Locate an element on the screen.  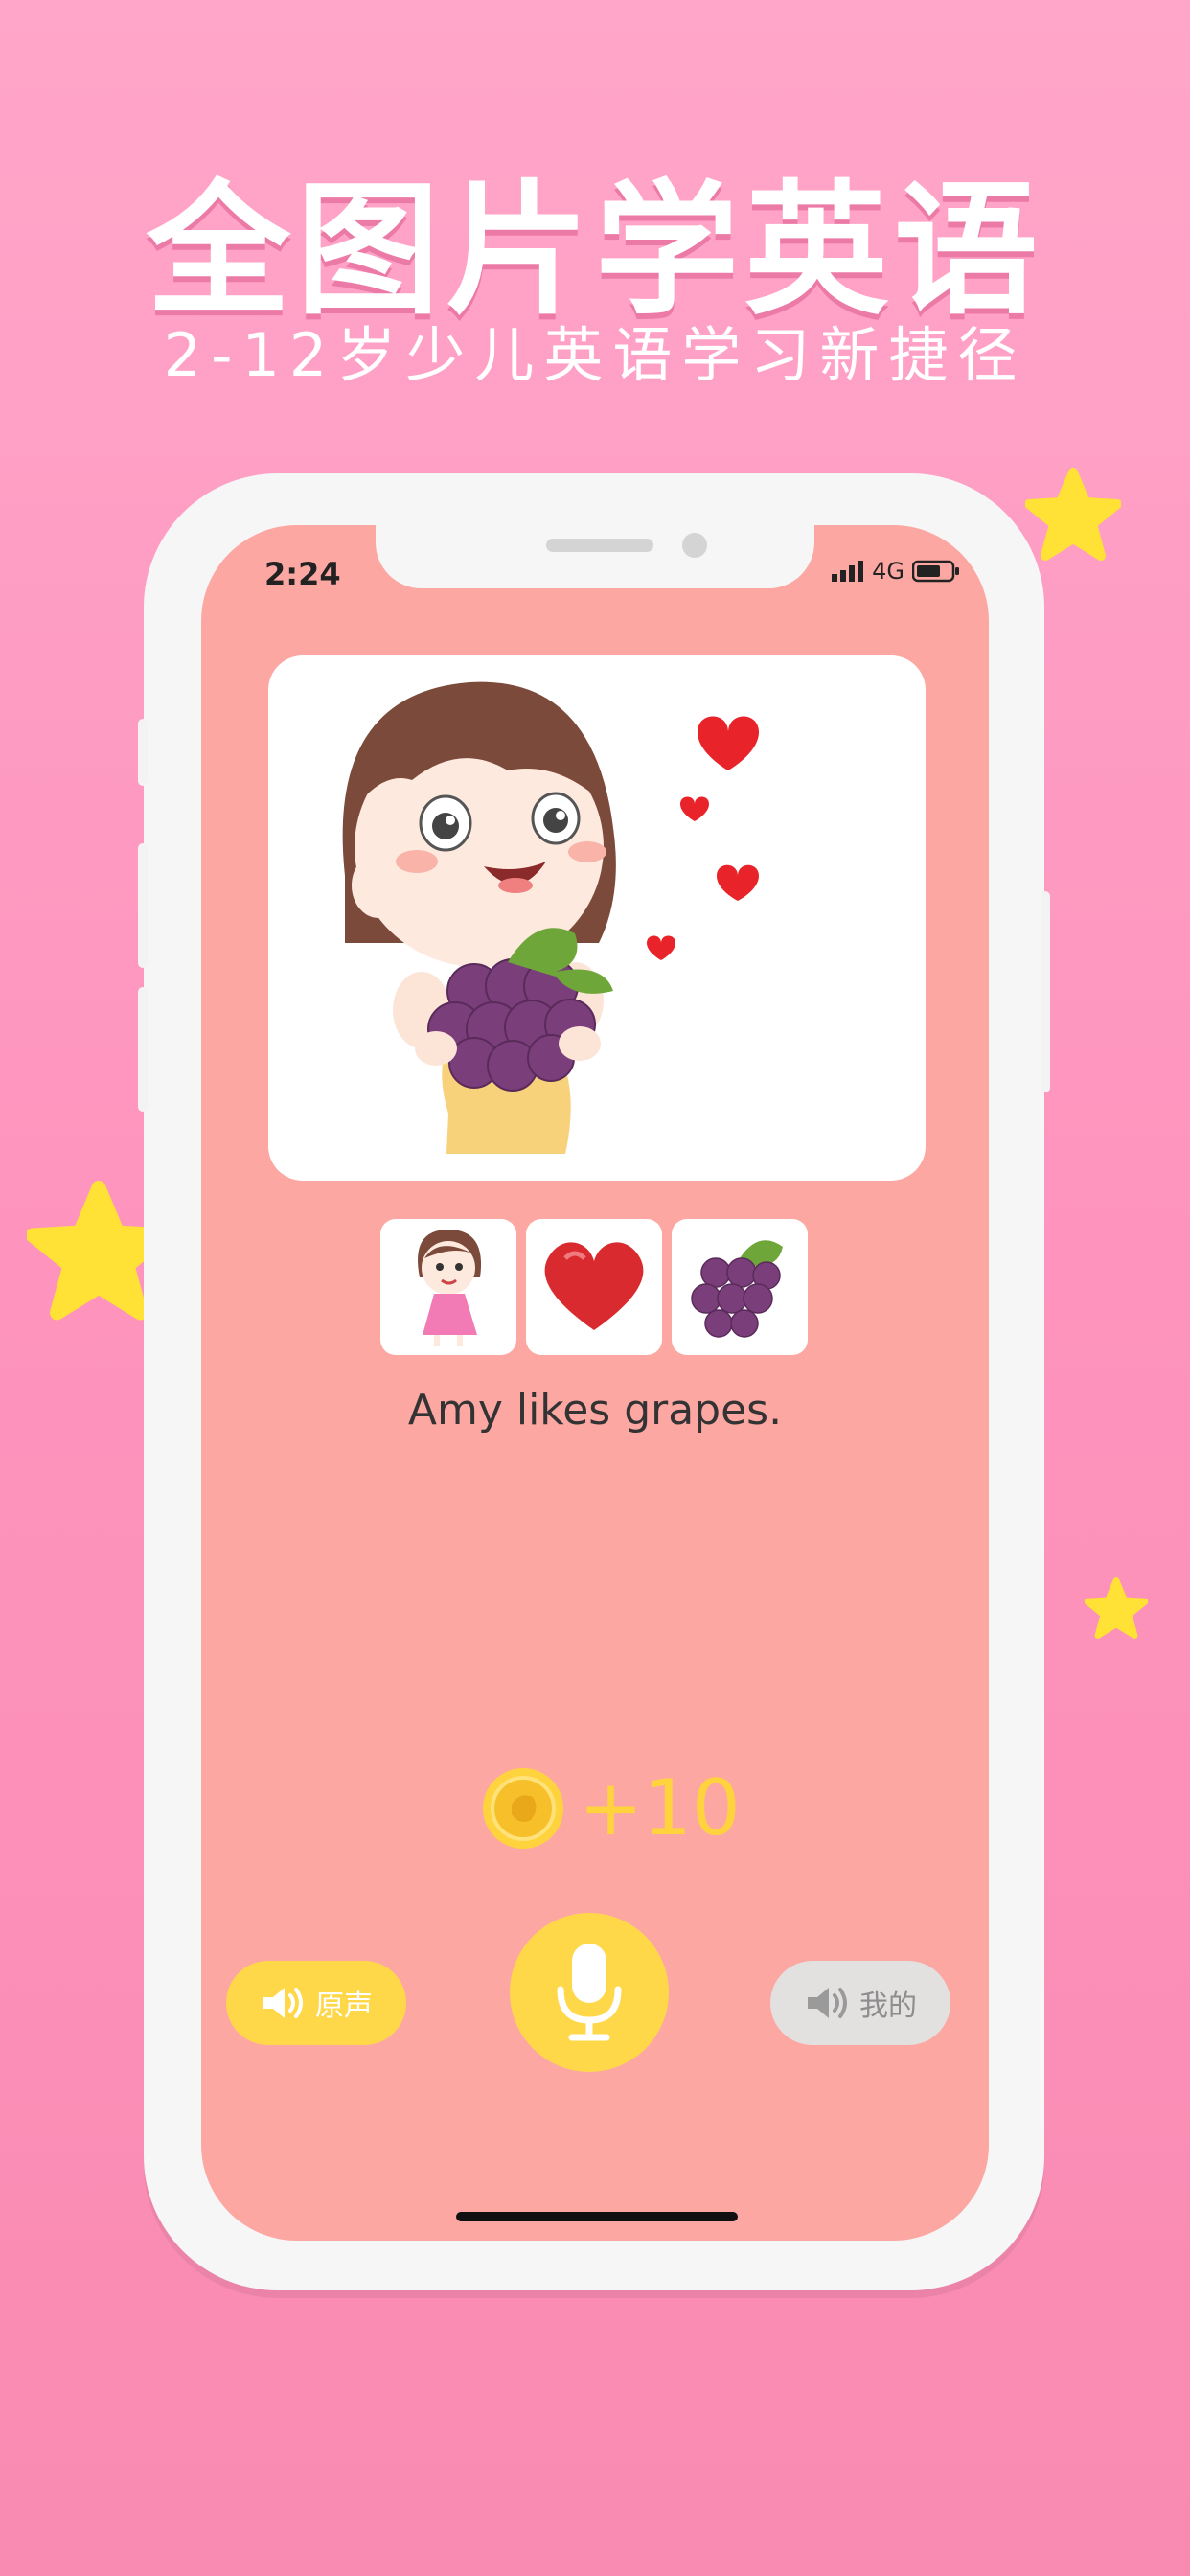
record-button is located at coordinates (590, 1992).